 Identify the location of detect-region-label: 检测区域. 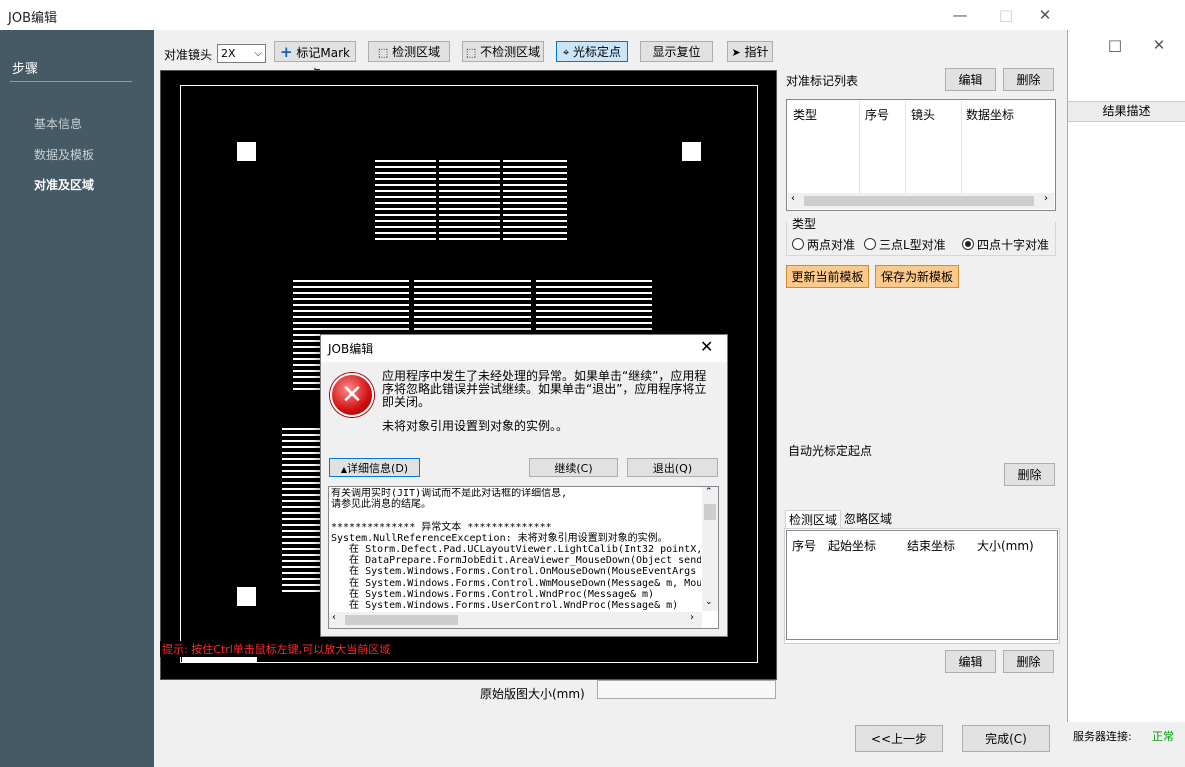
(416, 52).